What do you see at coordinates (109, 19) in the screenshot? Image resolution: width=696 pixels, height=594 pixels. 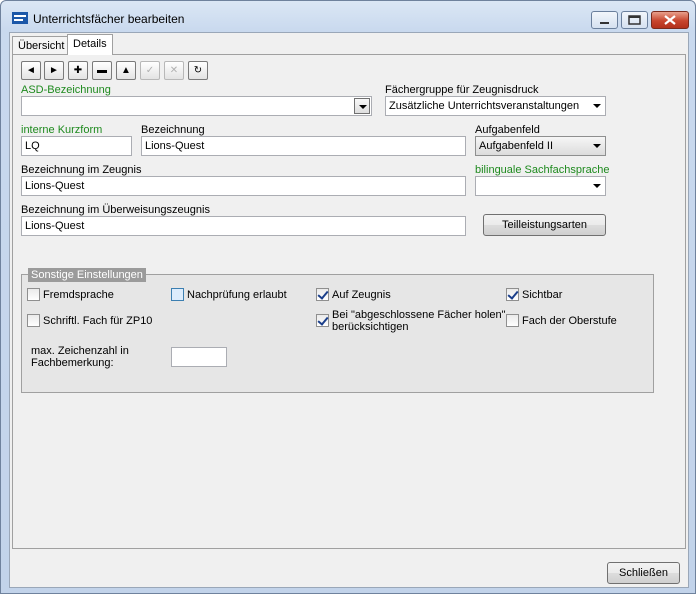 I see `window-title: Unterrichtsfächer bearbeiten` at bounding box center [109, 19].